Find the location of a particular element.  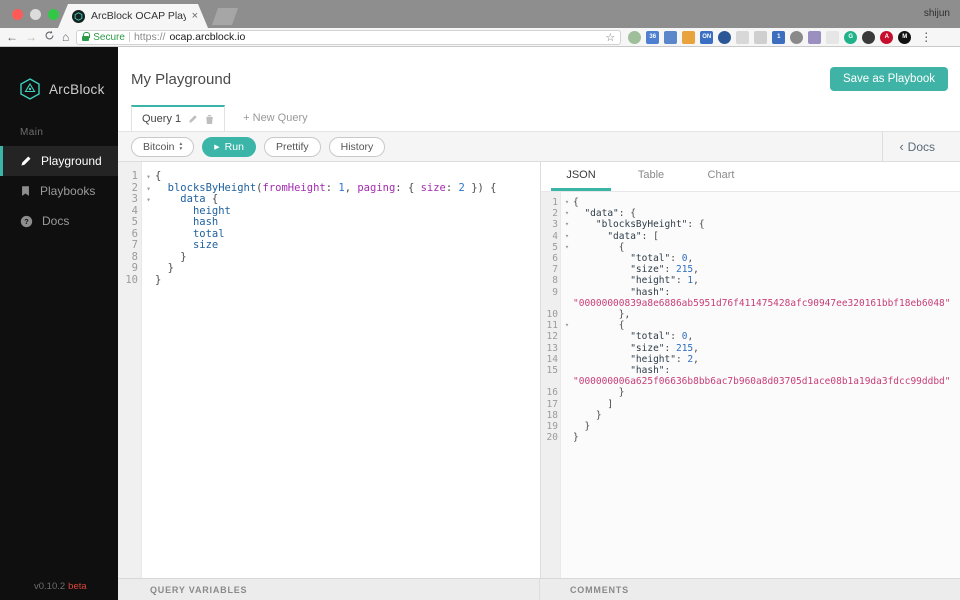

window-minimize-button is located at coordinates (35, 14).